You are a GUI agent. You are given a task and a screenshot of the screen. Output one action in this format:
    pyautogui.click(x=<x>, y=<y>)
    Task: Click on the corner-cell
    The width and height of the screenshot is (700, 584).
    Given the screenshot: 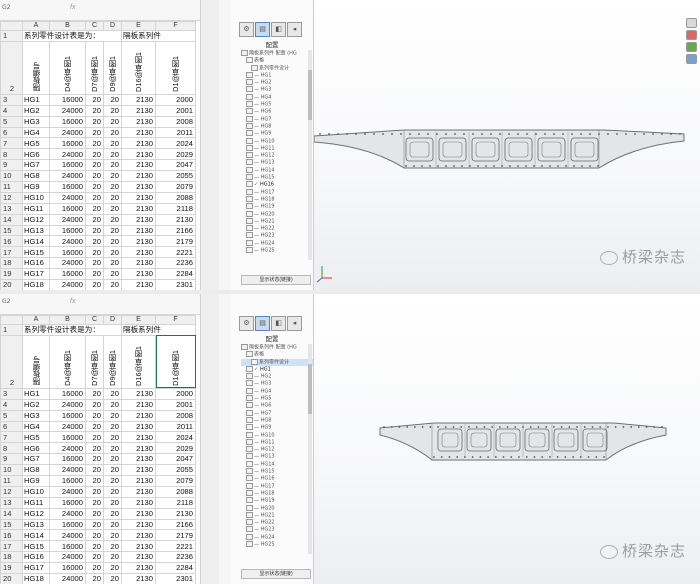 What is the action you would take?
    pyautogui.click(x=11, y=320)
    